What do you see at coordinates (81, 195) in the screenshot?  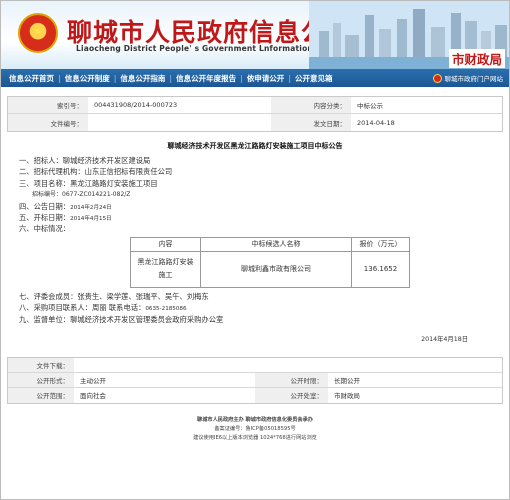 I see `bid-number: 招标编号：0677-ZC014221-082/Z` at bounding box center [81, 195].